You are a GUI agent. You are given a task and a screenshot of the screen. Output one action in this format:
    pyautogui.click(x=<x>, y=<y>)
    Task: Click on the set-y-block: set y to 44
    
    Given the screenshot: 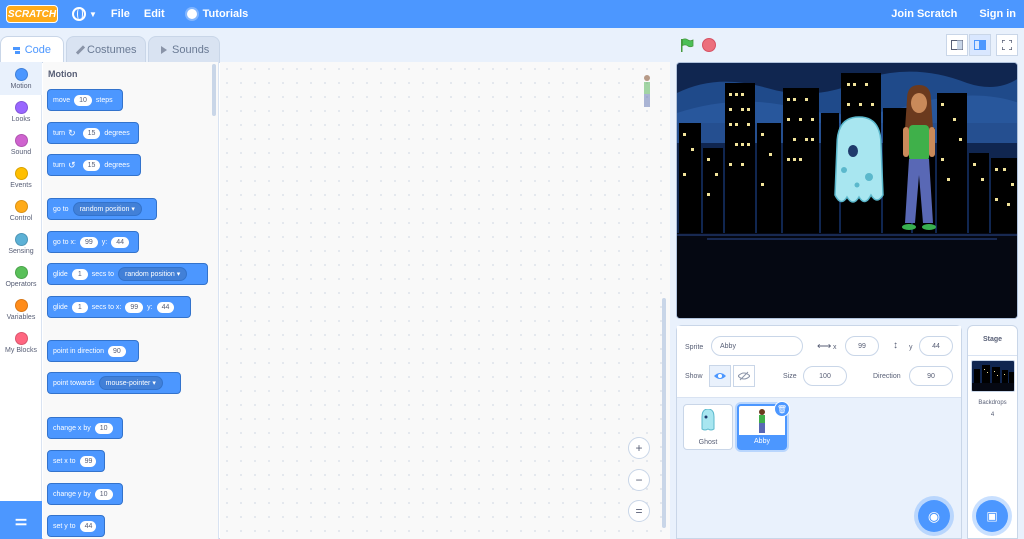 What is the action you would take?
    pyautogui.click(x=76, y=526)
    